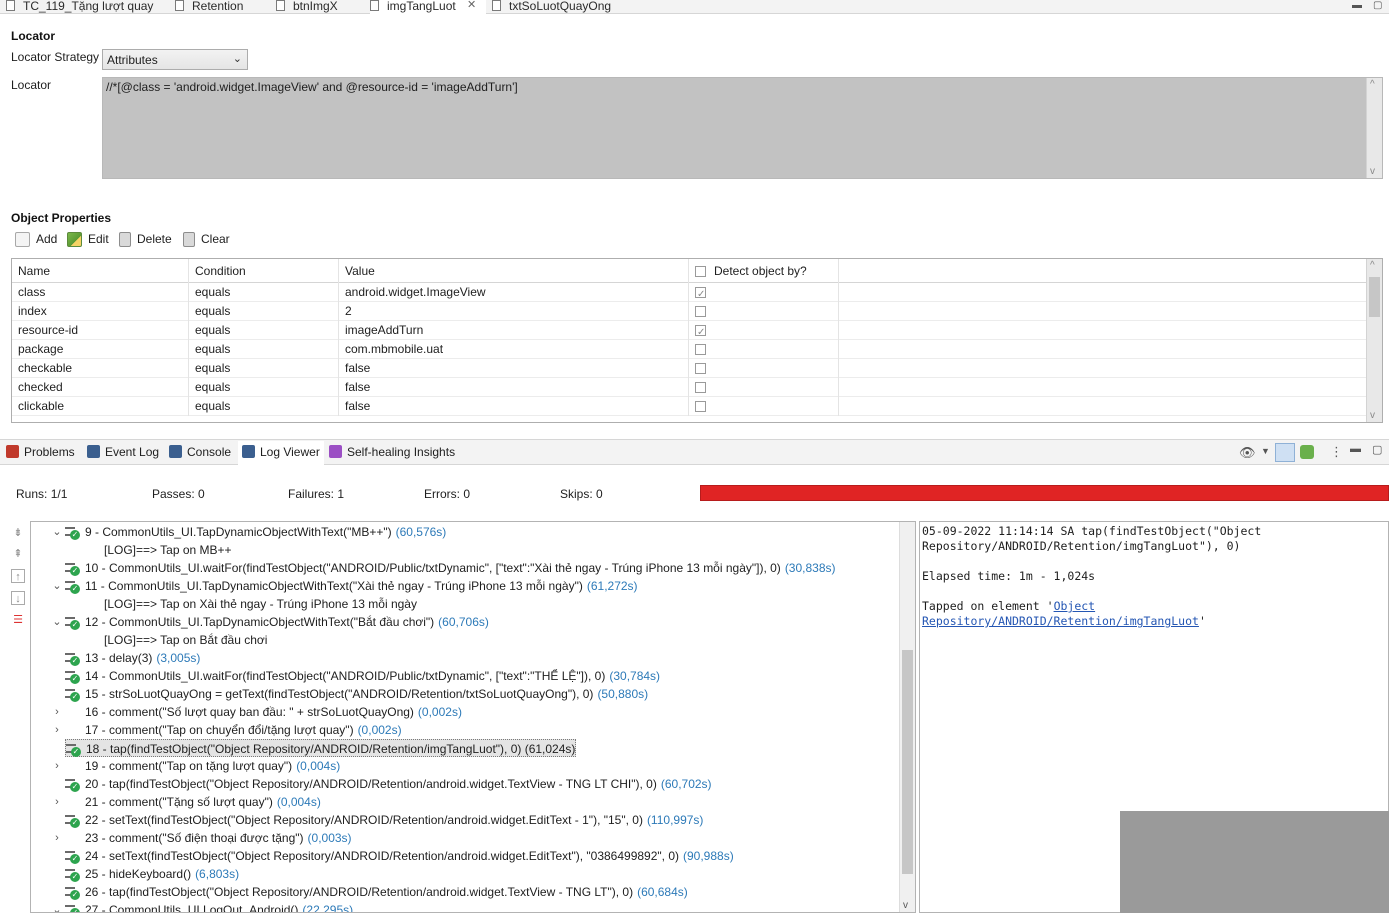 This screenshot has height=913, width=1389. I want to click on table-row: index equals 2, so click(689, 311).